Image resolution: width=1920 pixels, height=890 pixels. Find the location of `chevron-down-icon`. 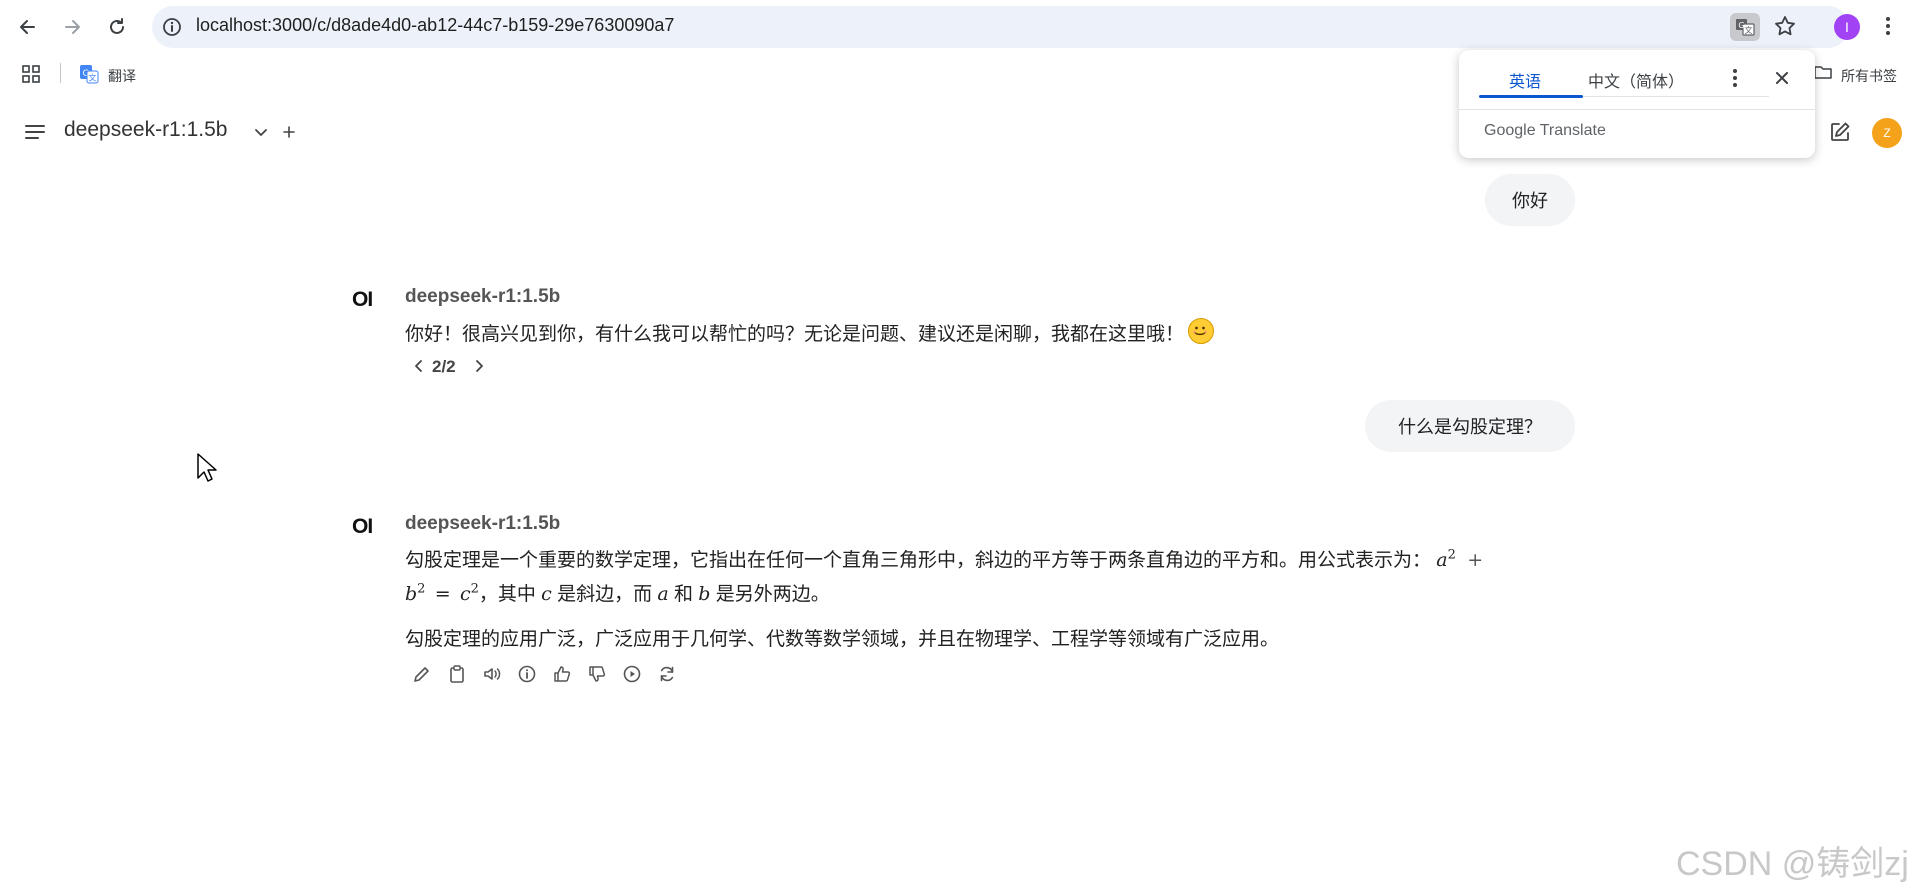

chevron-down-icon is located at coordinates (261, 132).